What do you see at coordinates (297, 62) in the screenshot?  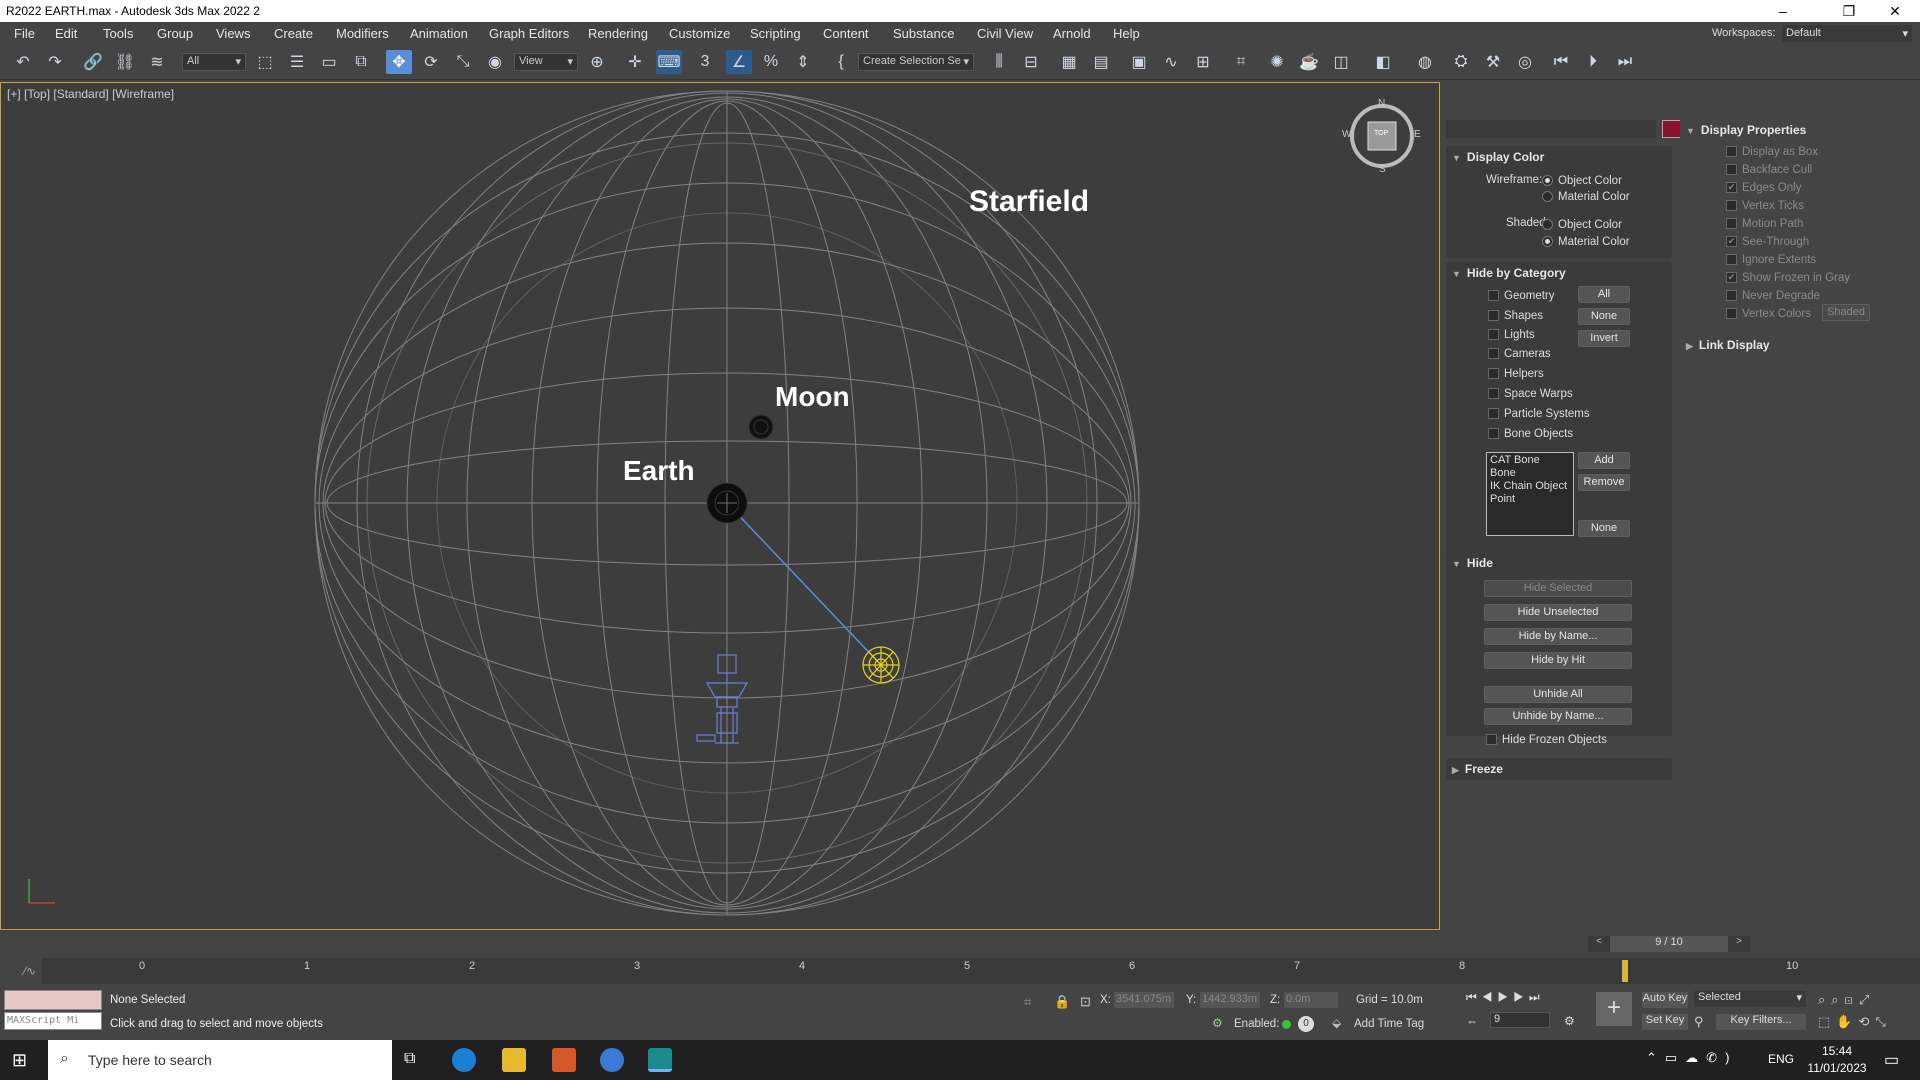 I see `select-by-name-icon: ☰` at bounding box center [297, 62].